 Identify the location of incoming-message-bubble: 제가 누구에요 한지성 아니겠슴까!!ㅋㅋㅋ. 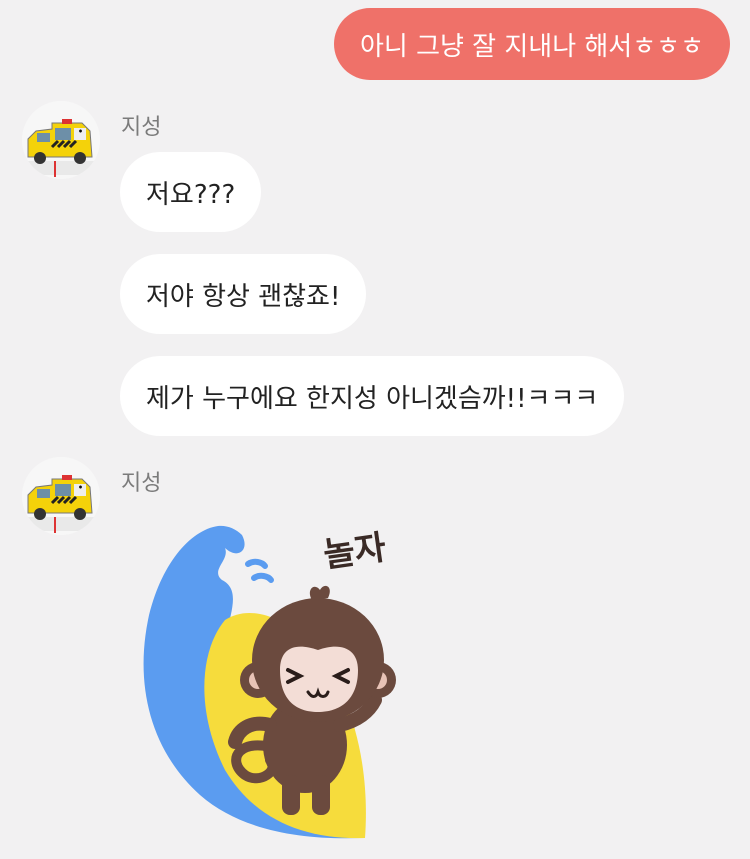
(372, 396).